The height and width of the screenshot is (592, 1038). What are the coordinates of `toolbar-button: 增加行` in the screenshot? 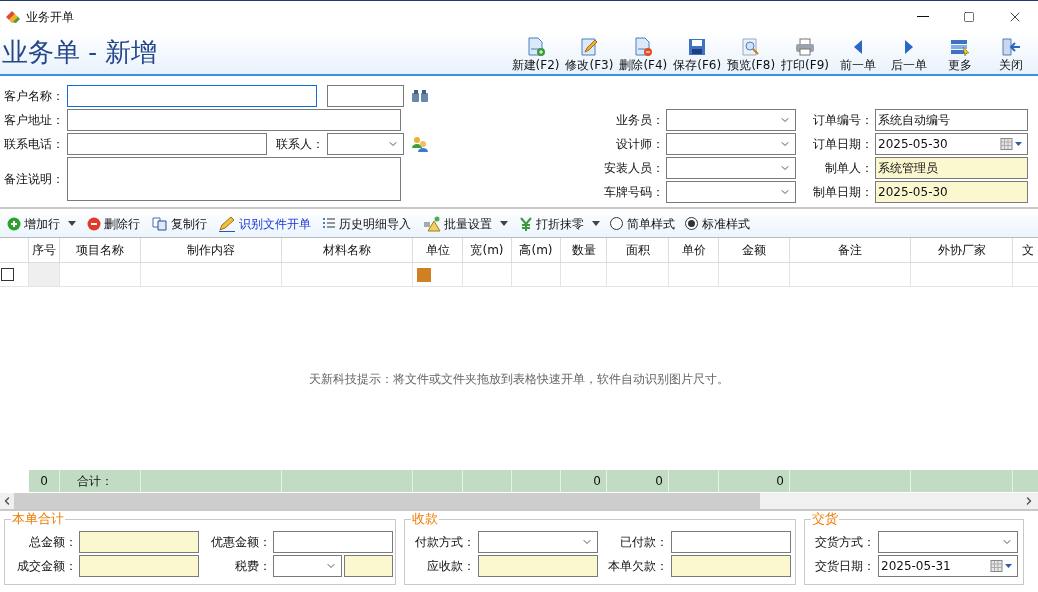 It's located at (33, 223).